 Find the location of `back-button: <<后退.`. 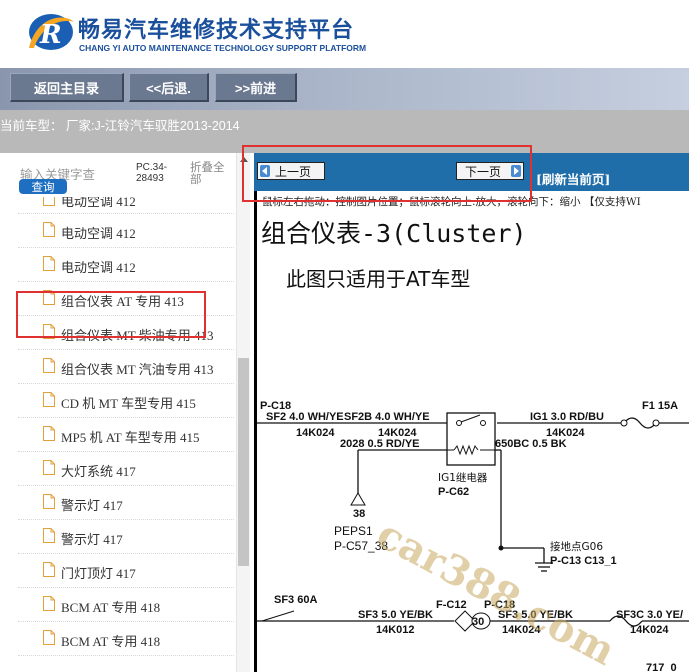

back-button: <<后退. is located at coordinates (169, 87).